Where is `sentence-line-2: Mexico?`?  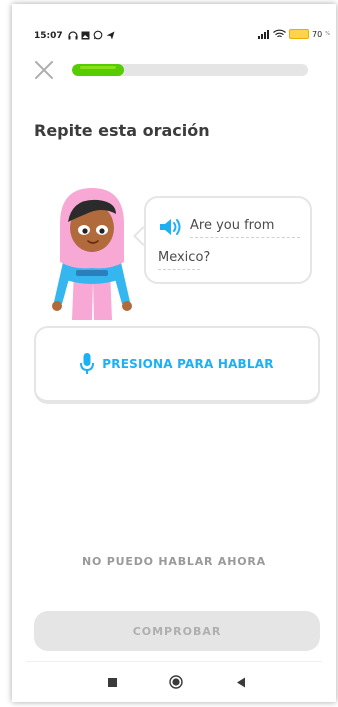 sentence-line-2: Mexico? is located at coordinates (184, 257).